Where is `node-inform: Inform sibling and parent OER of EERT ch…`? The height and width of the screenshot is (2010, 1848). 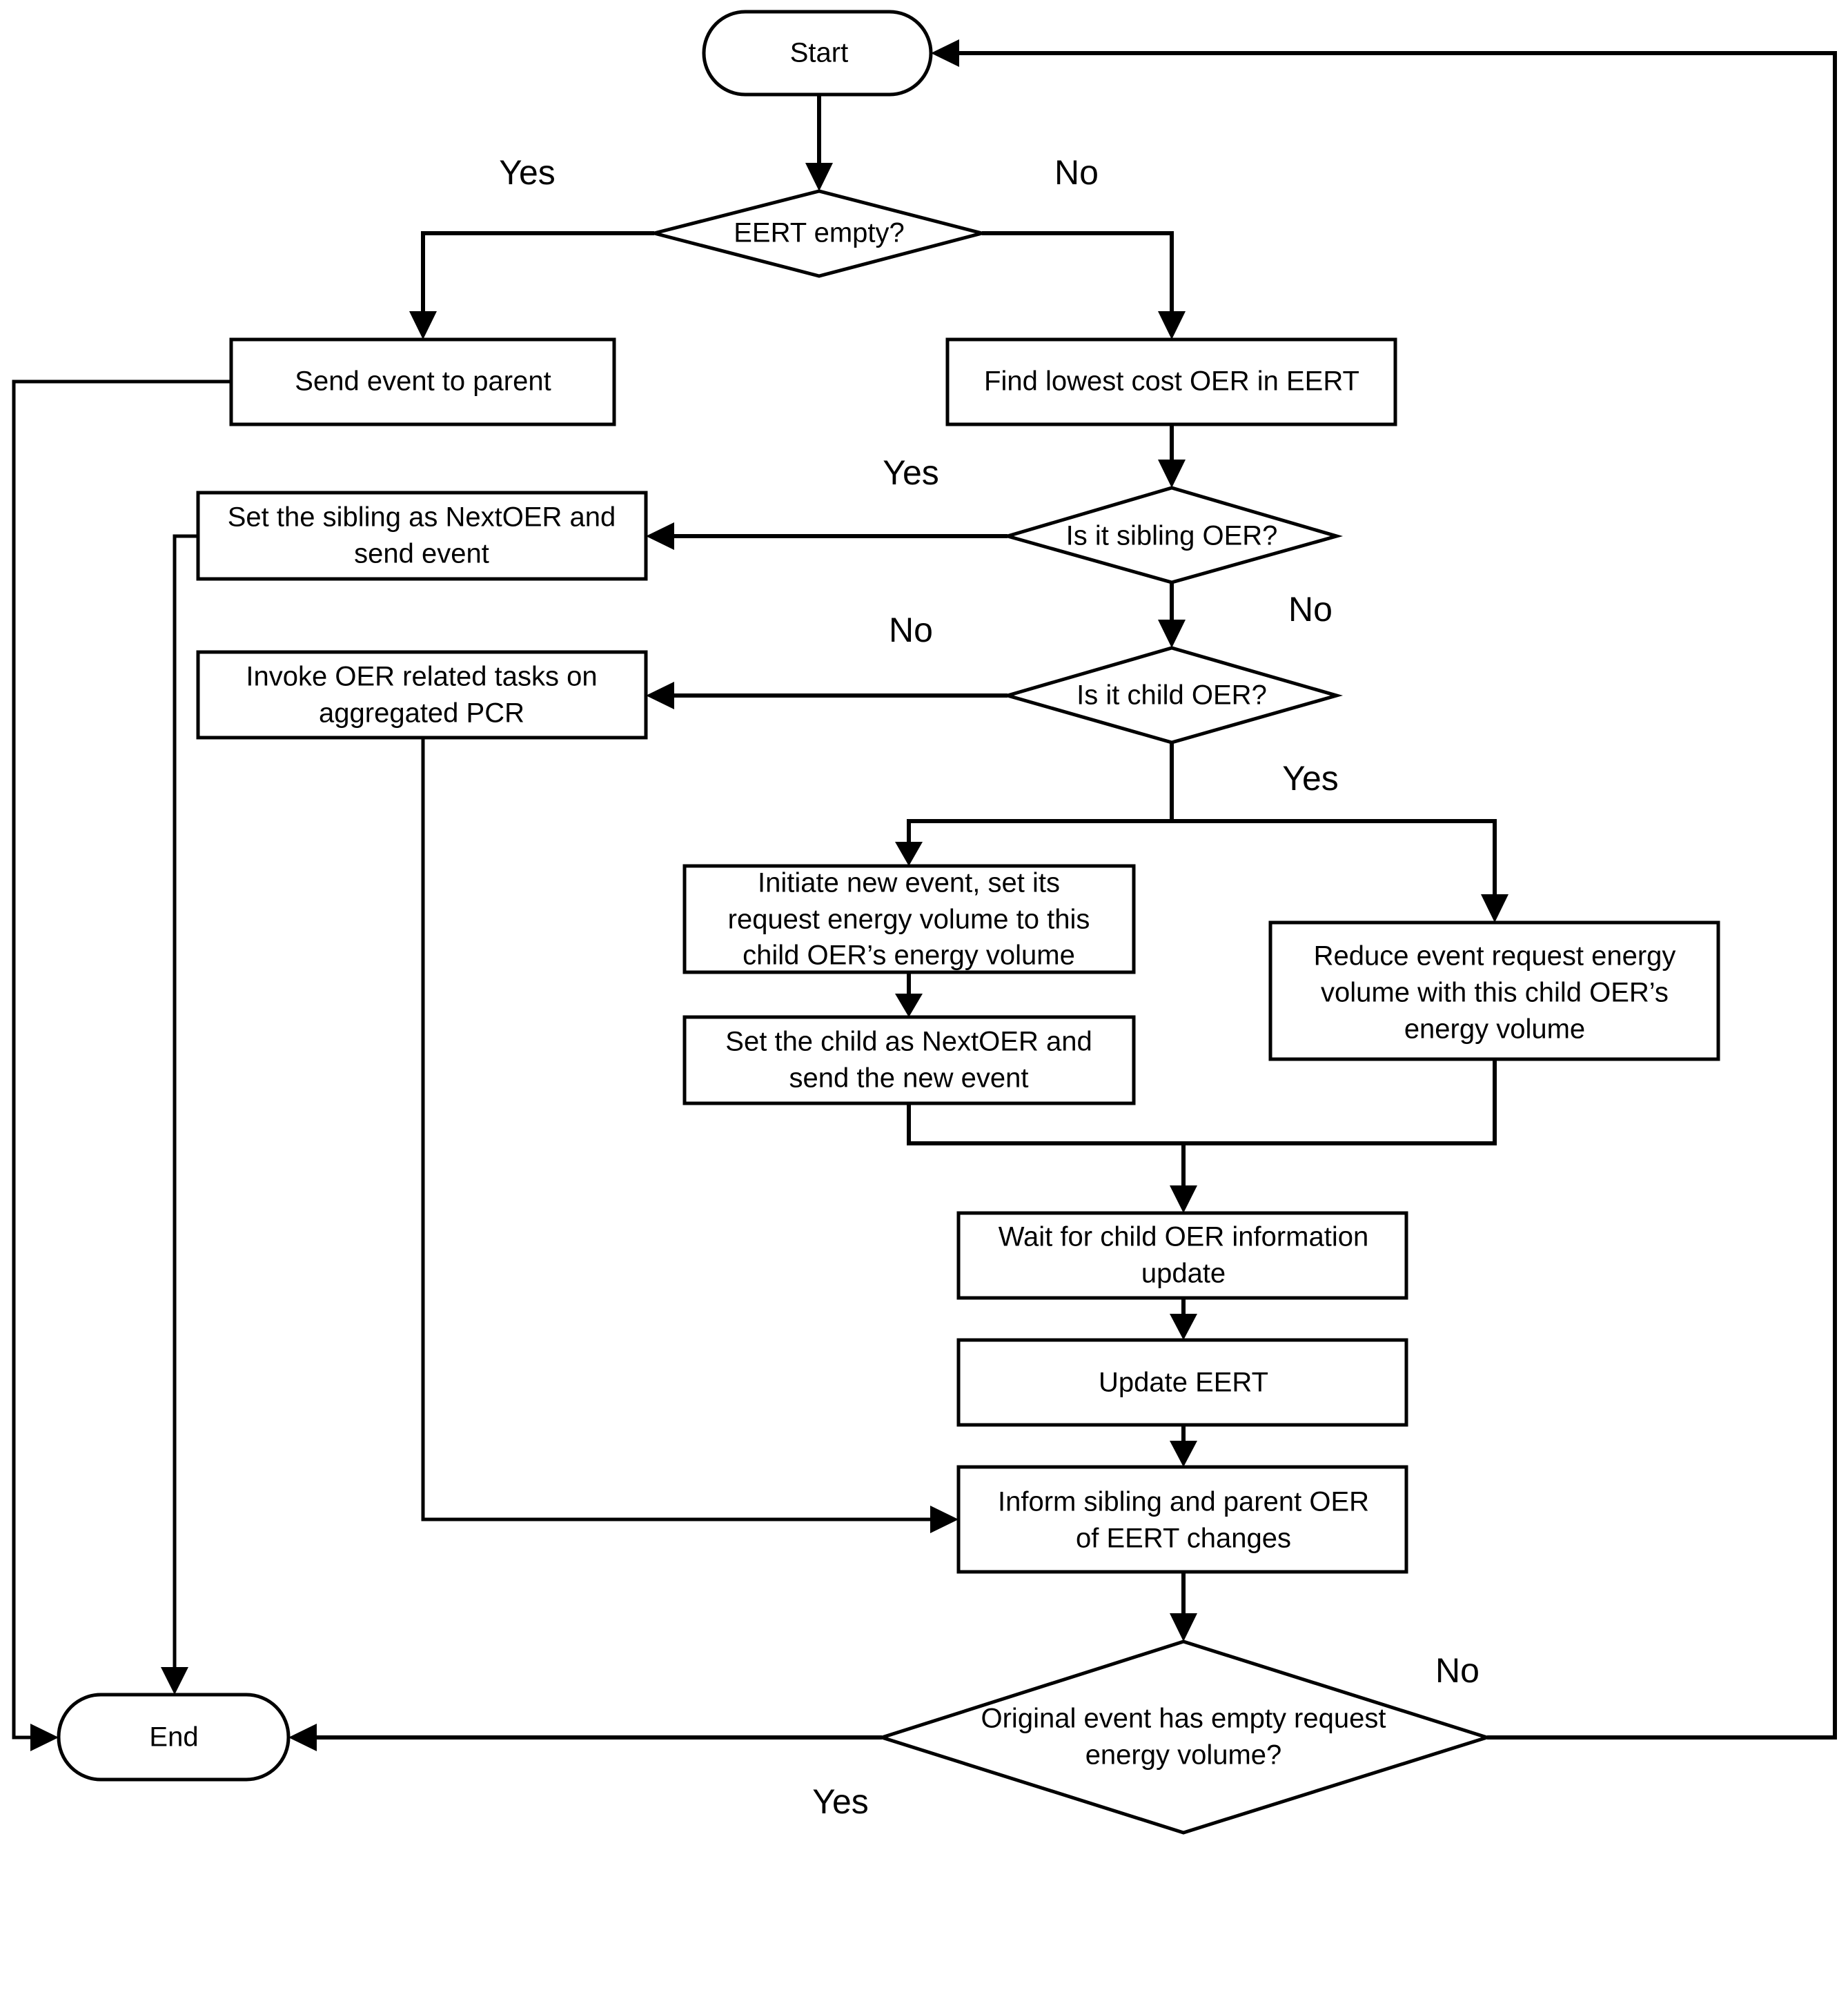 node-inform: Inform sibling and parent OER of EERT ch… is located at coordinates (1182, 1519).